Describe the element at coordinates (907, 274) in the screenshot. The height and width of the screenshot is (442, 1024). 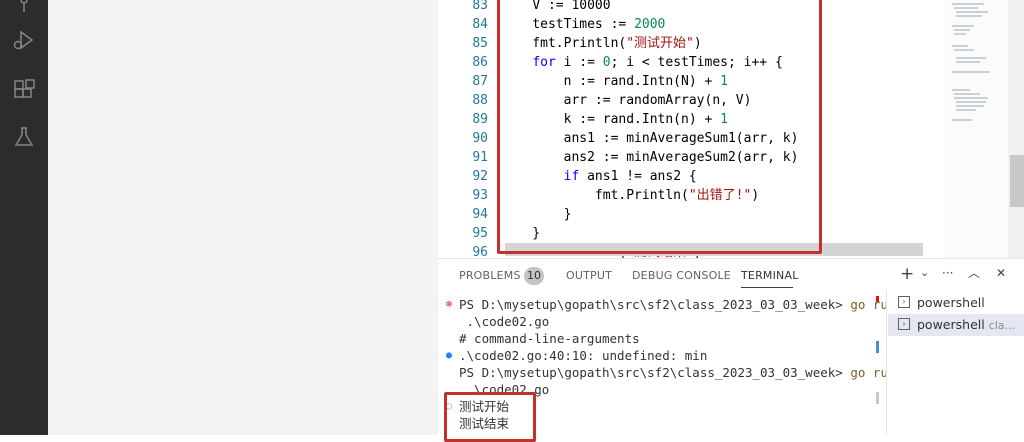
I see `new-terminal-plus-icon: +` at that location.